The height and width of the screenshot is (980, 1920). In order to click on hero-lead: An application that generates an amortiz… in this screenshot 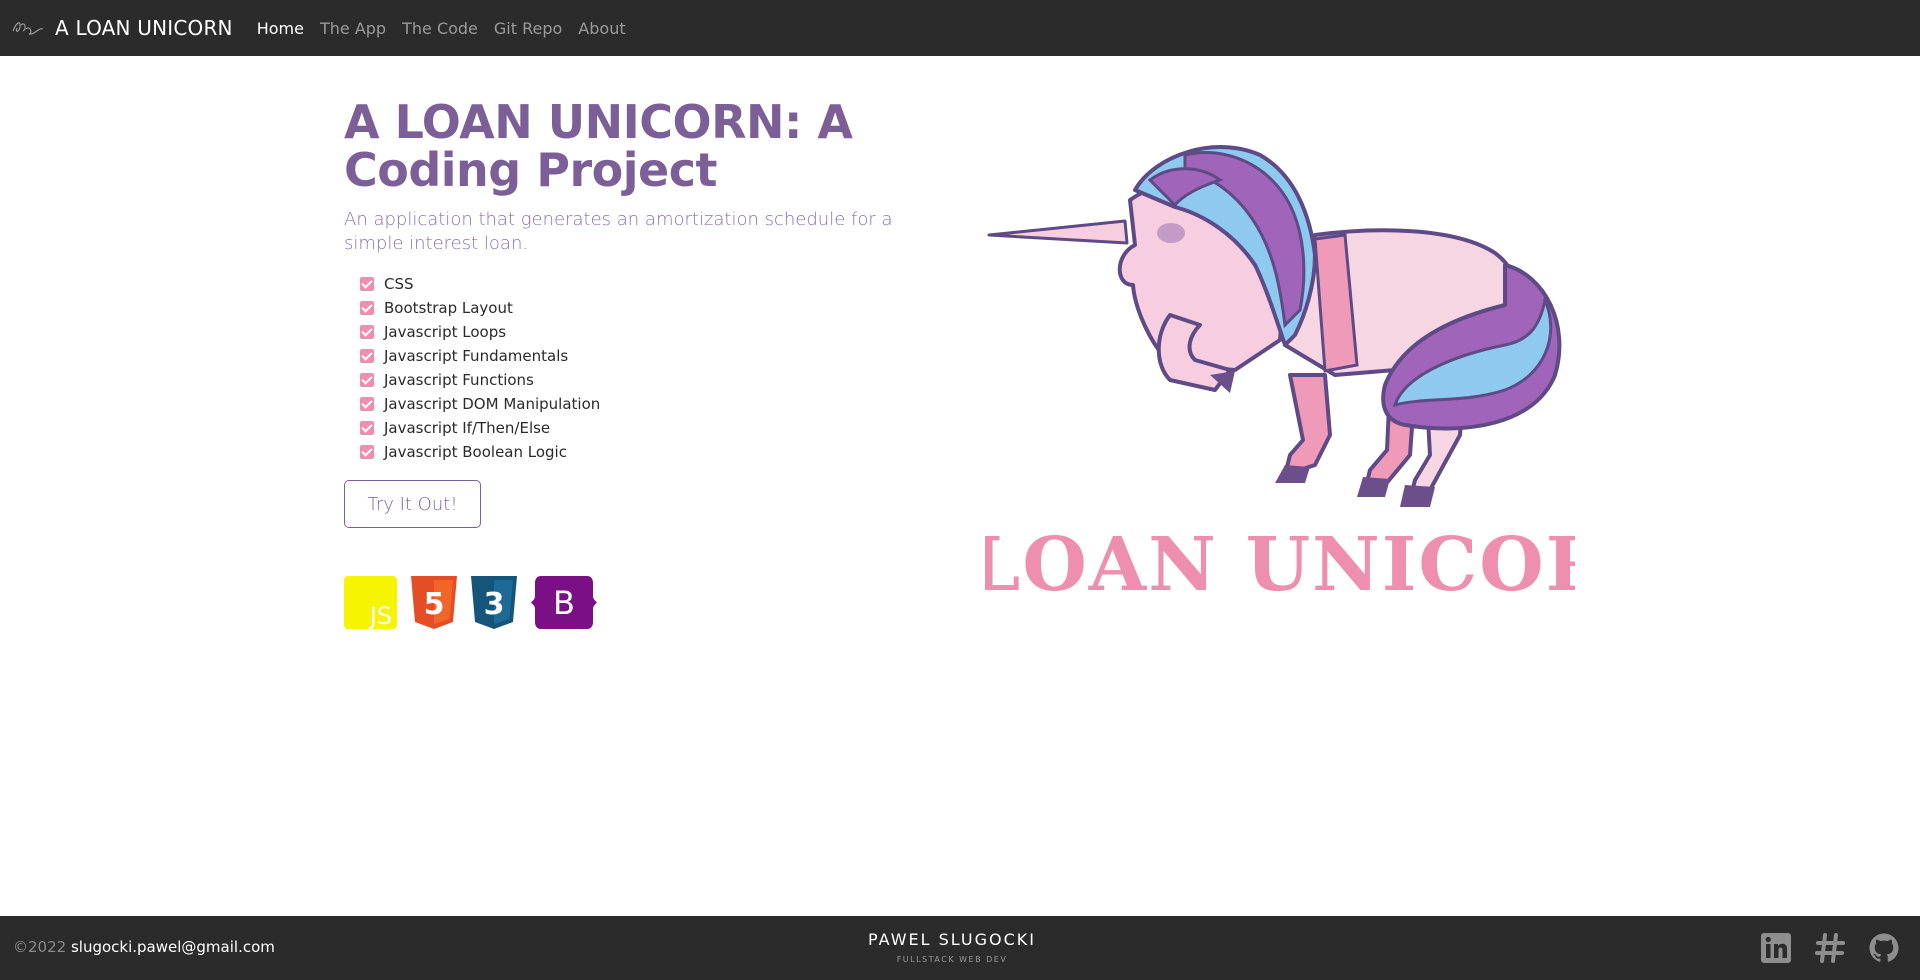, I will do `click(618, 231)`.